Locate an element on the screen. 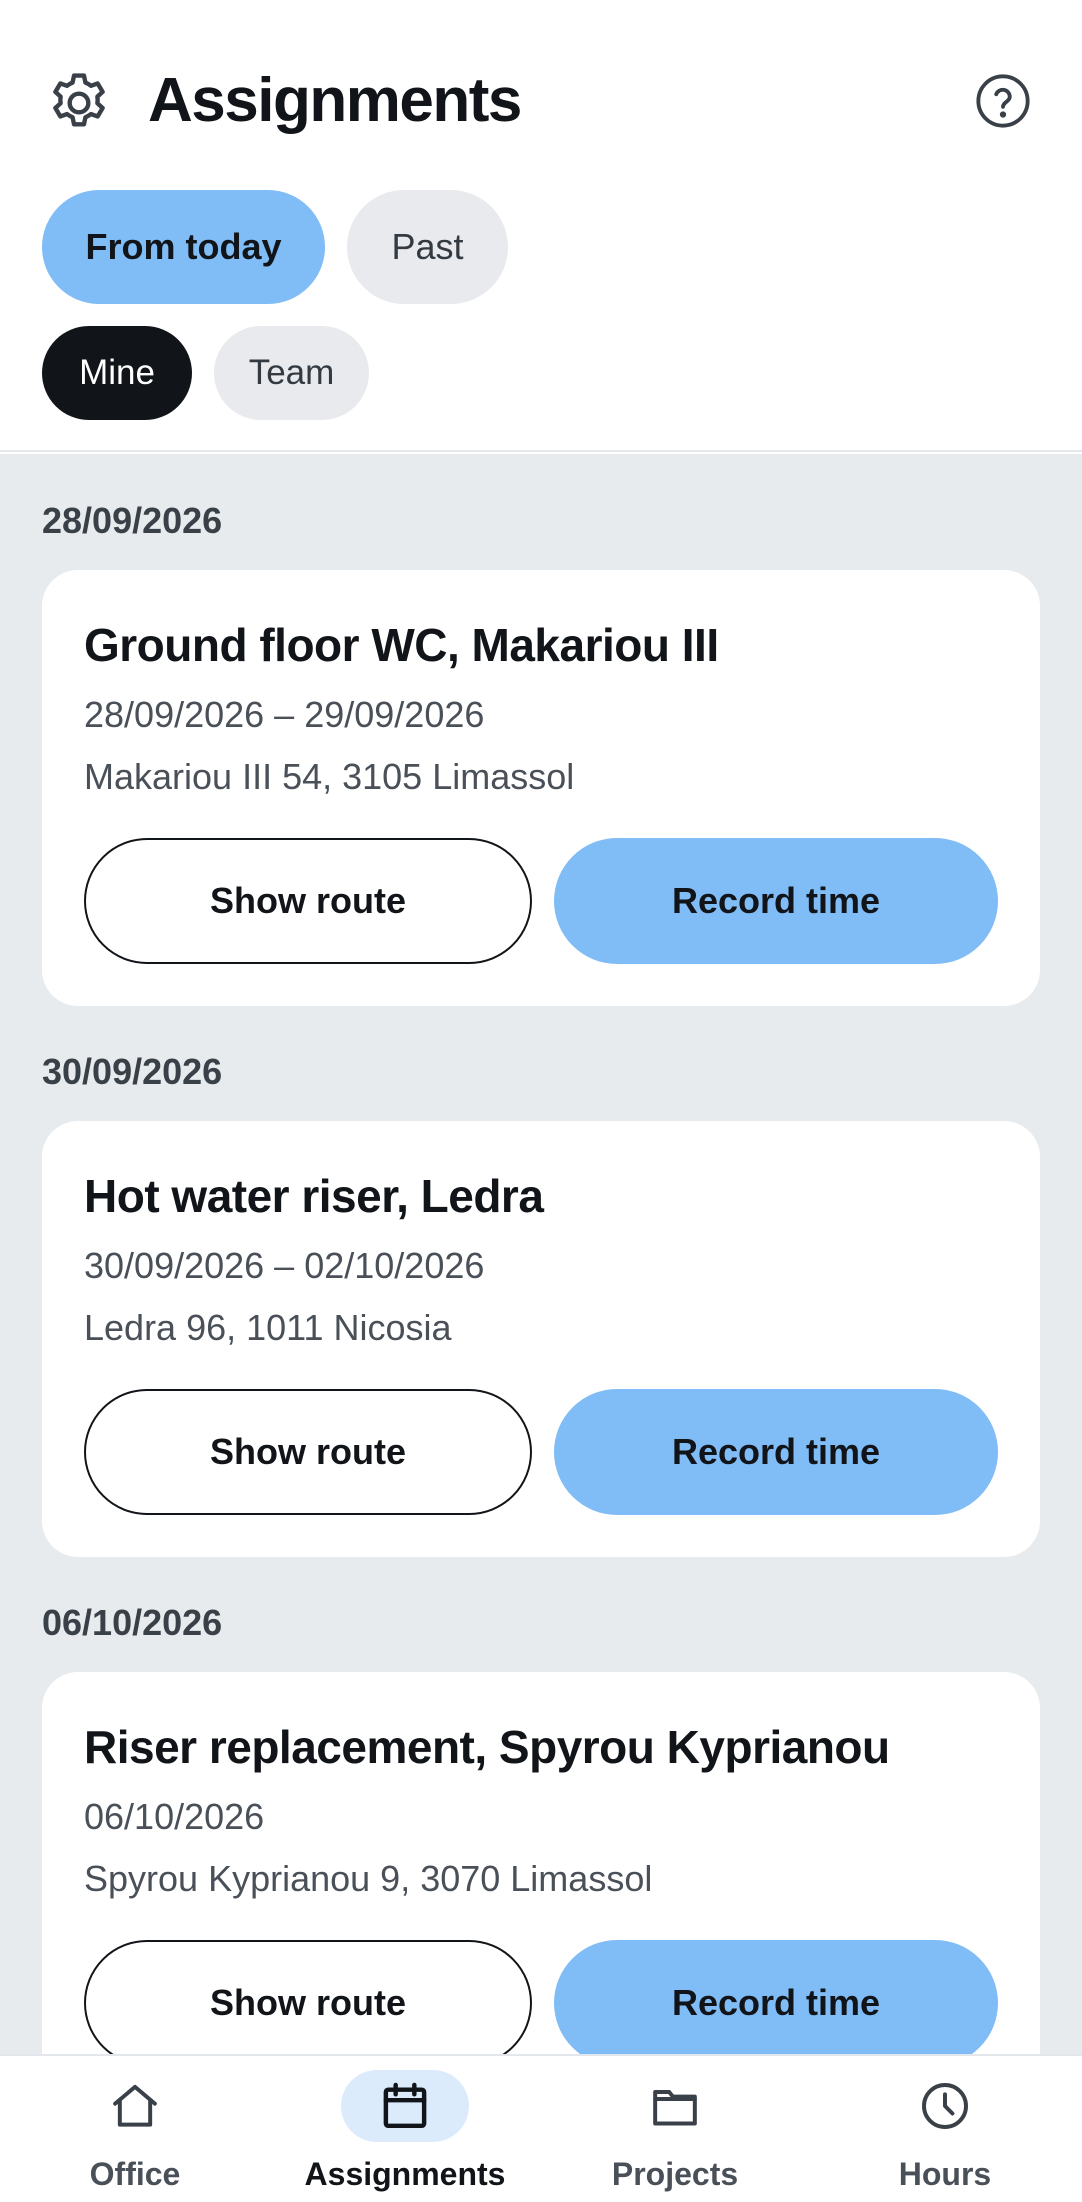 The image size is (1082, 2202). nav-item-projects: Projects is located at coordinates (675, 2129).